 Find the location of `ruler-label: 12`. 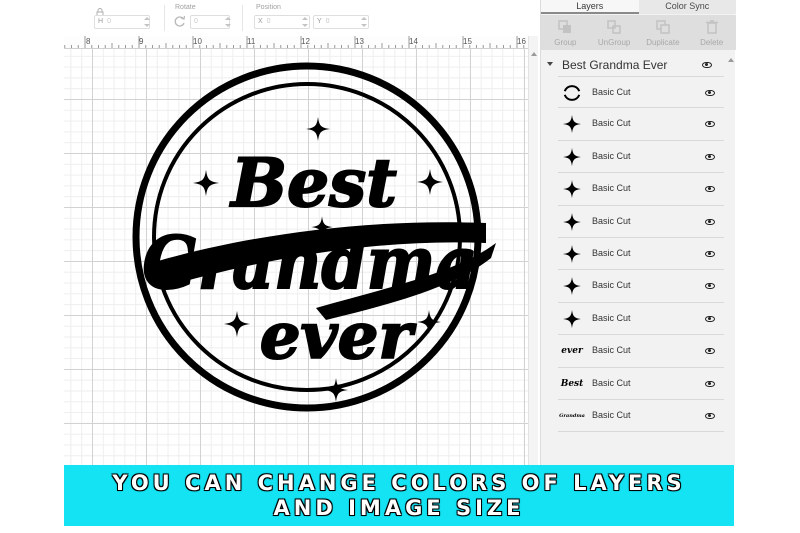

ruler-label: 12 is located at coordinates (305, 41).